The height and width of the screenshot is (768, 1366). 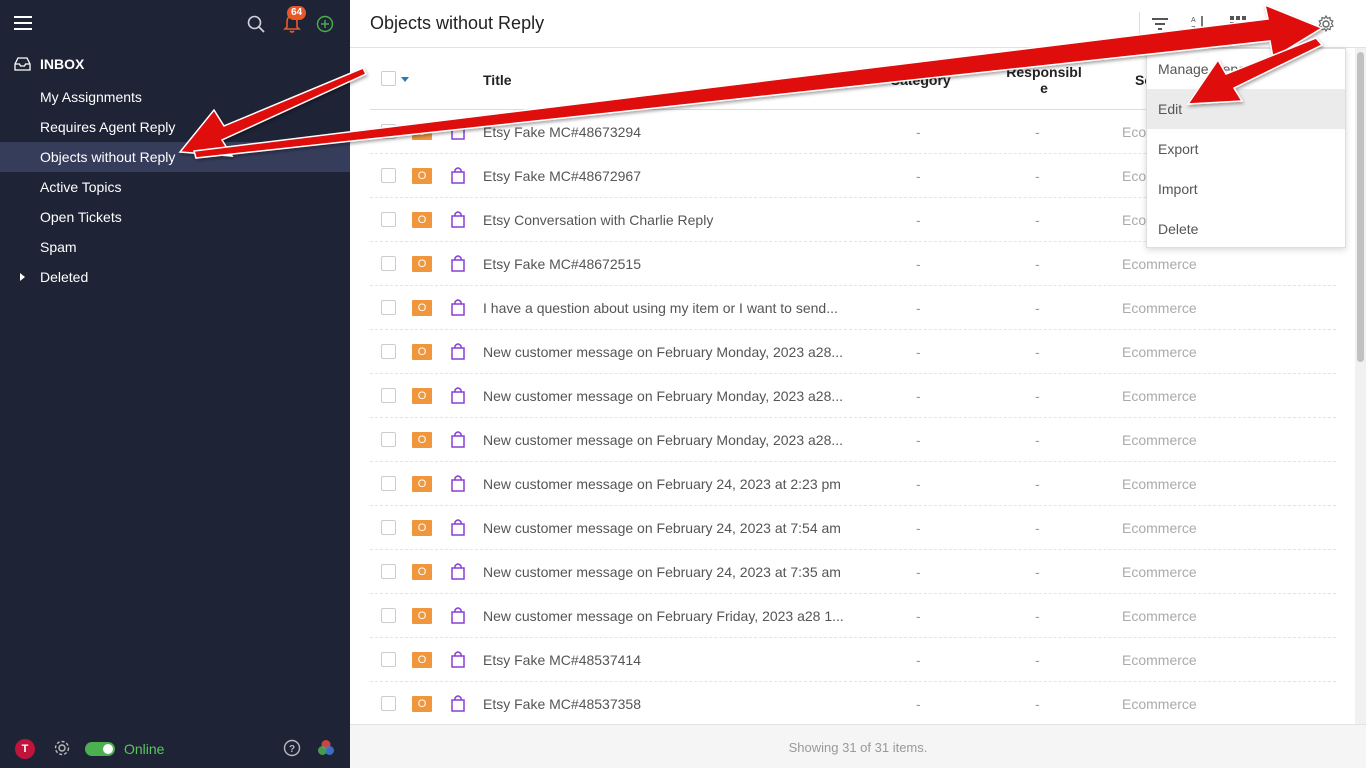 What do you see at coordinates (920, 80) in the screenshot?
I see `column-header-category: Category` at bounding box center [920, 80].